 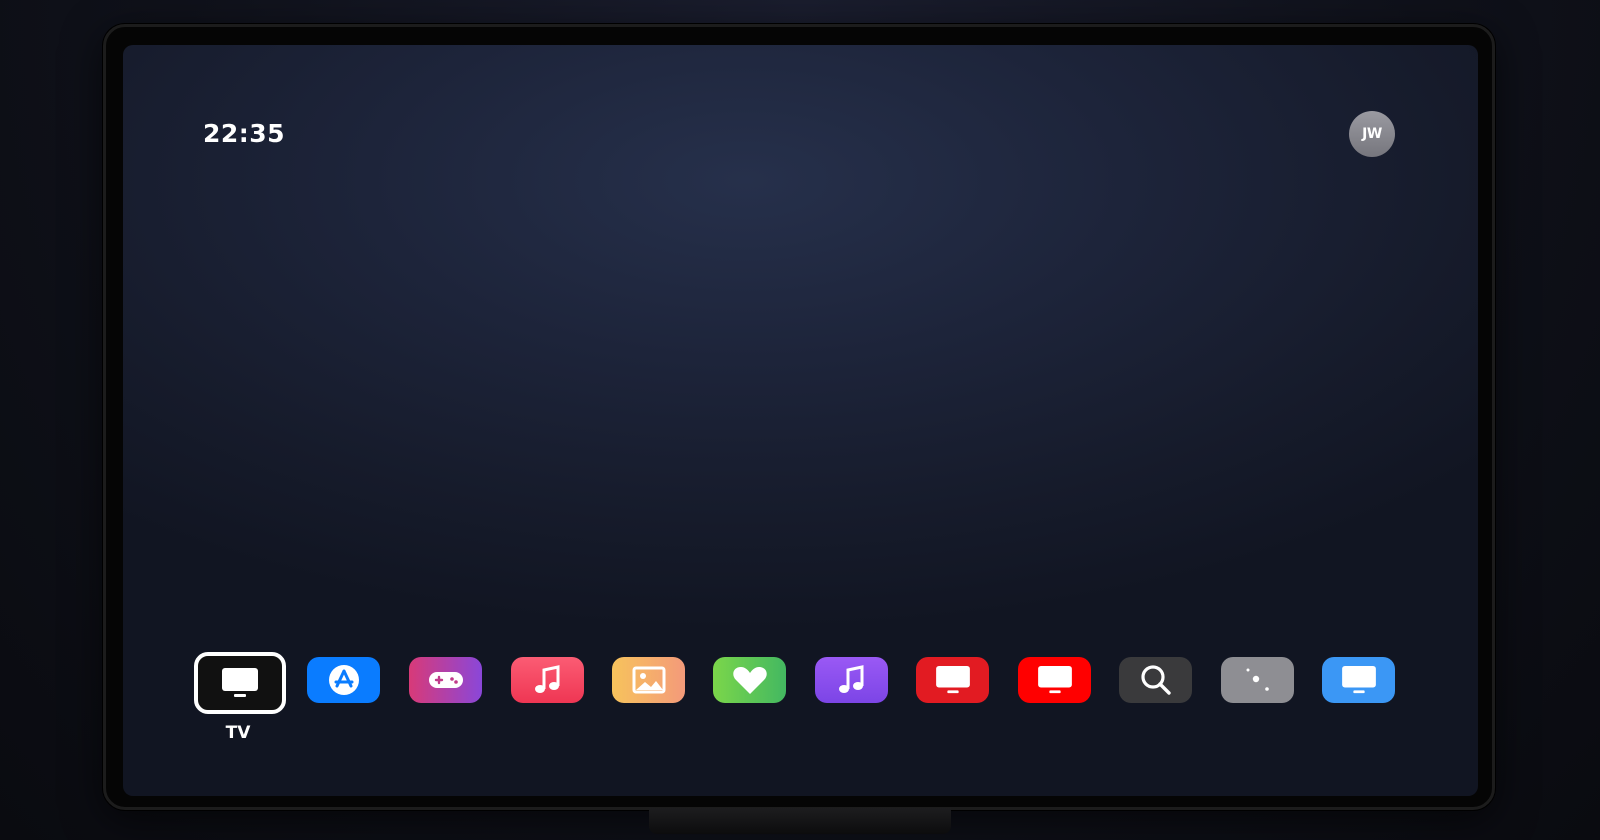 I want to click on user-avatar: JW, so click(x=1372, y=134).